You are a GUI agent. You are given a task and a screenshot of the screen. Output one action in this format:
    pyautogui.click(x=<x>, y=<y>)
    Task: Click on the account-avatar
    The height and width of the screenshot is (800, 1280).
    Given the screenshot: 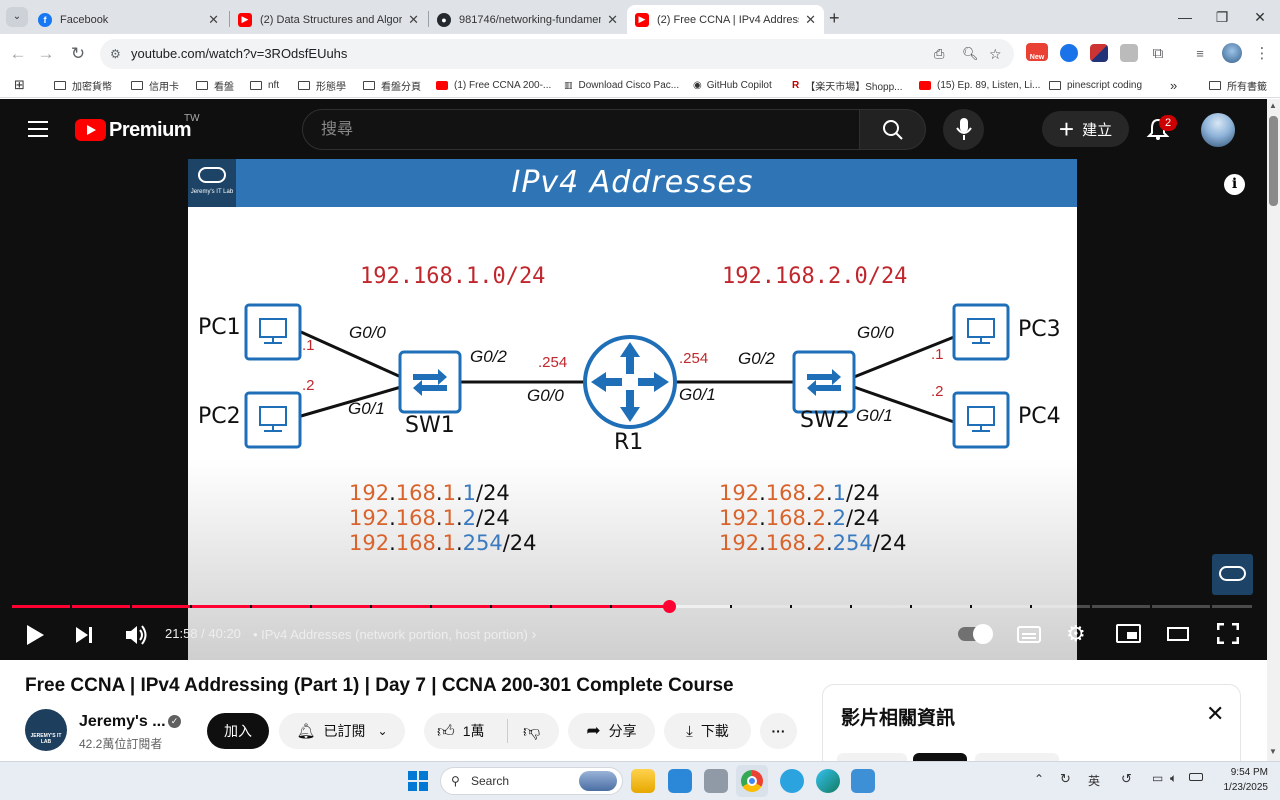 What is the action you would take?
    pyautogui.click(x=1218, y=130)
    